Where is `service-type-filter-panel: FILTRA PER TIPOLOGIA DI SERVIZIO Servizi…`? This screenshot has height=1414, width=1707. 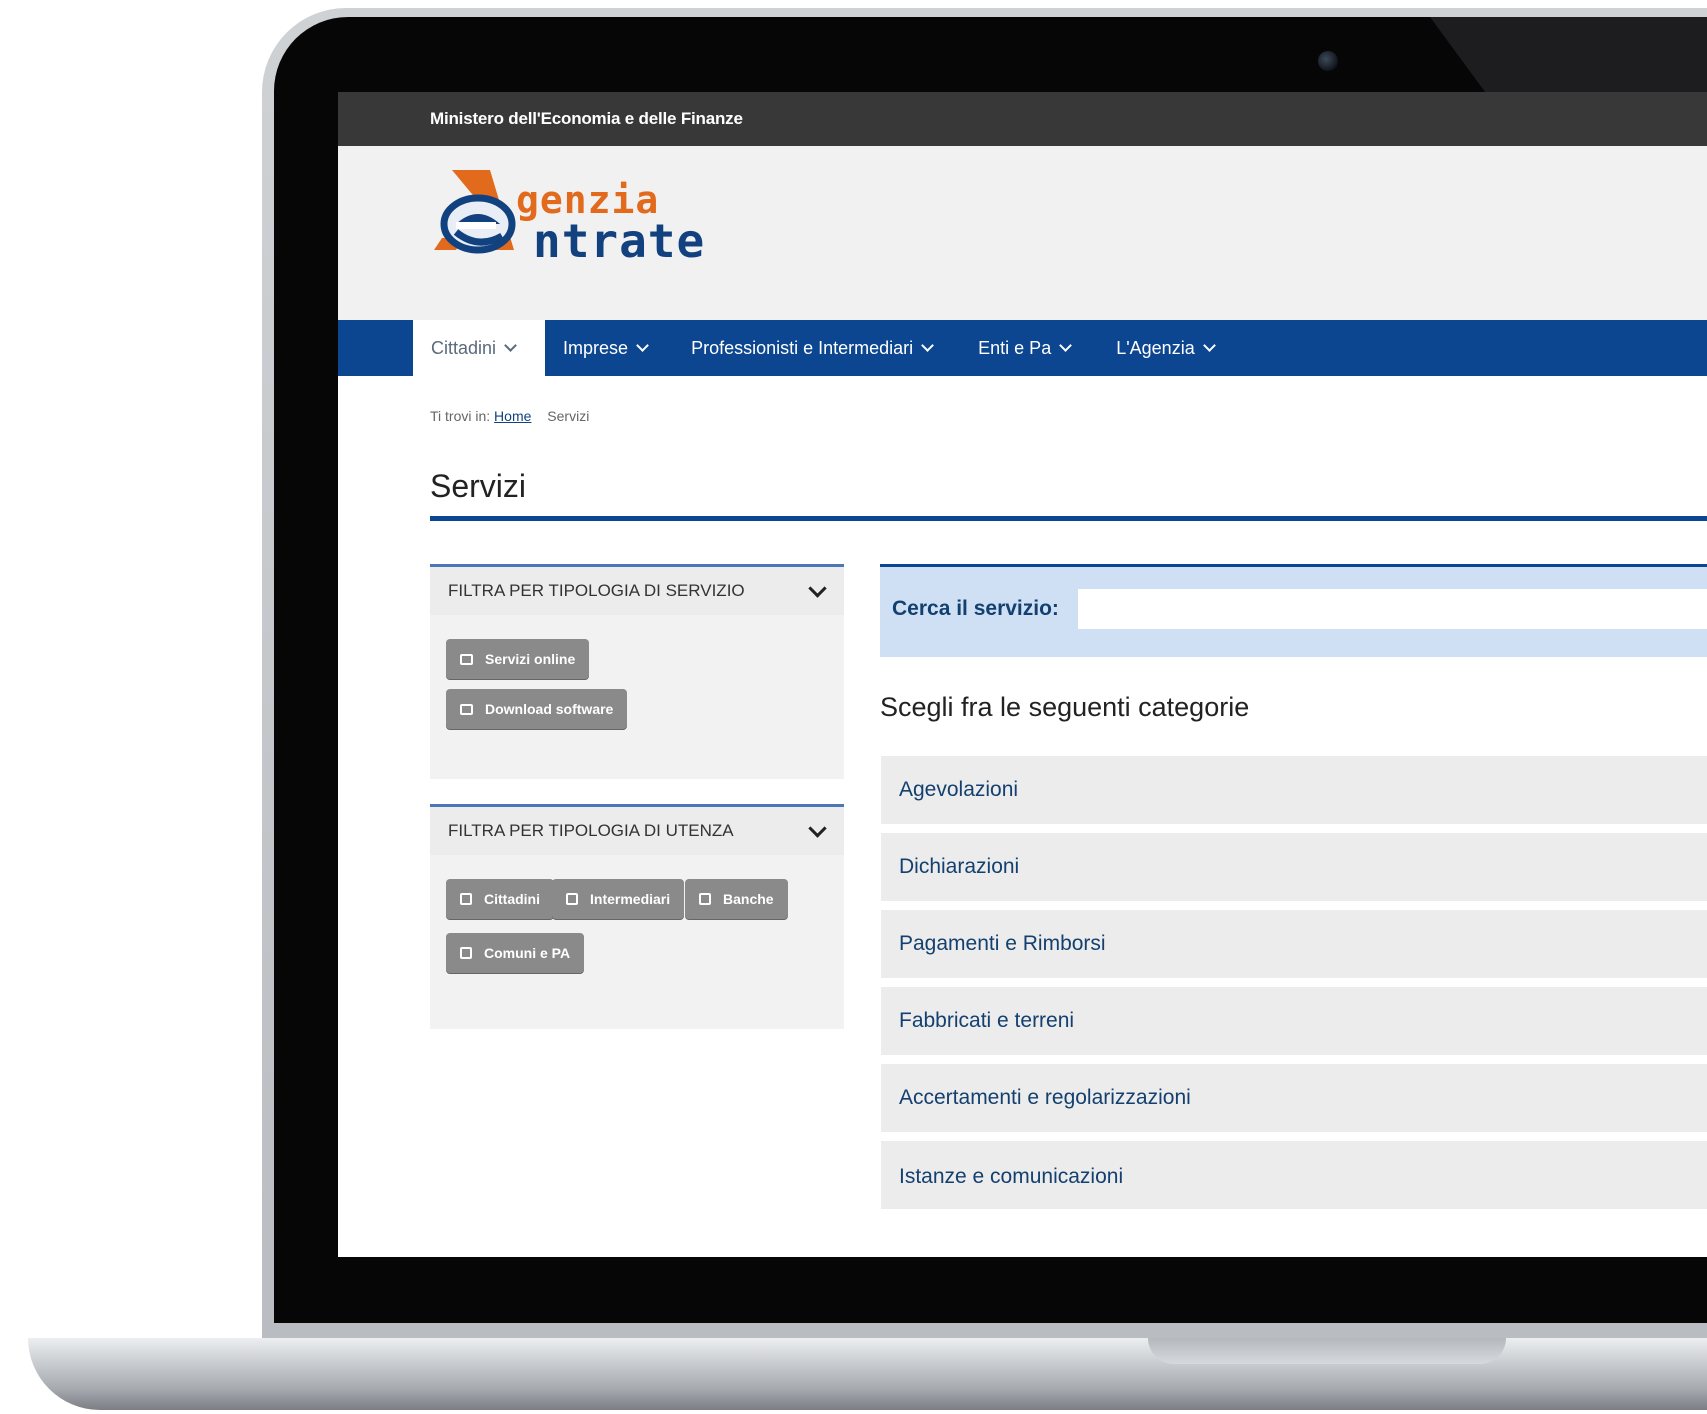
service-type-filter-panel: FILTRA PER TIPOLOGIA DI SERVIZIO Servizi… is located at coordinates (637, 671).